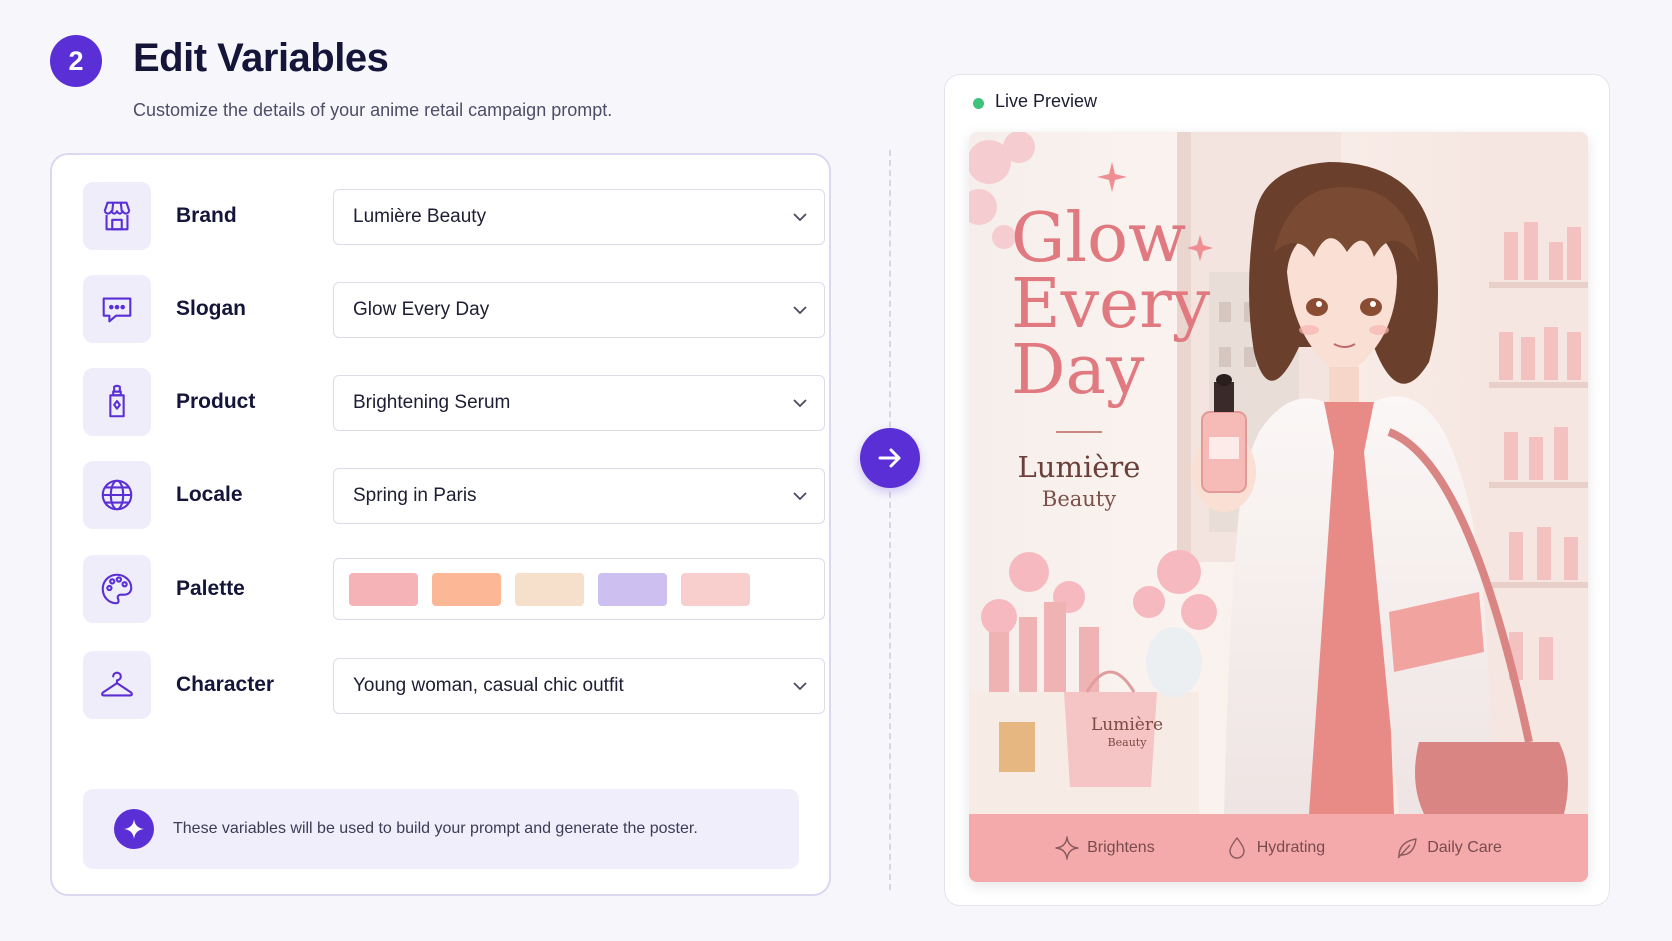 This screenshot has height=941, width=1672. Describe the element at coordinates (579, 496) in the screenshot. I see `locale-select: Spring in Paris` at that location.